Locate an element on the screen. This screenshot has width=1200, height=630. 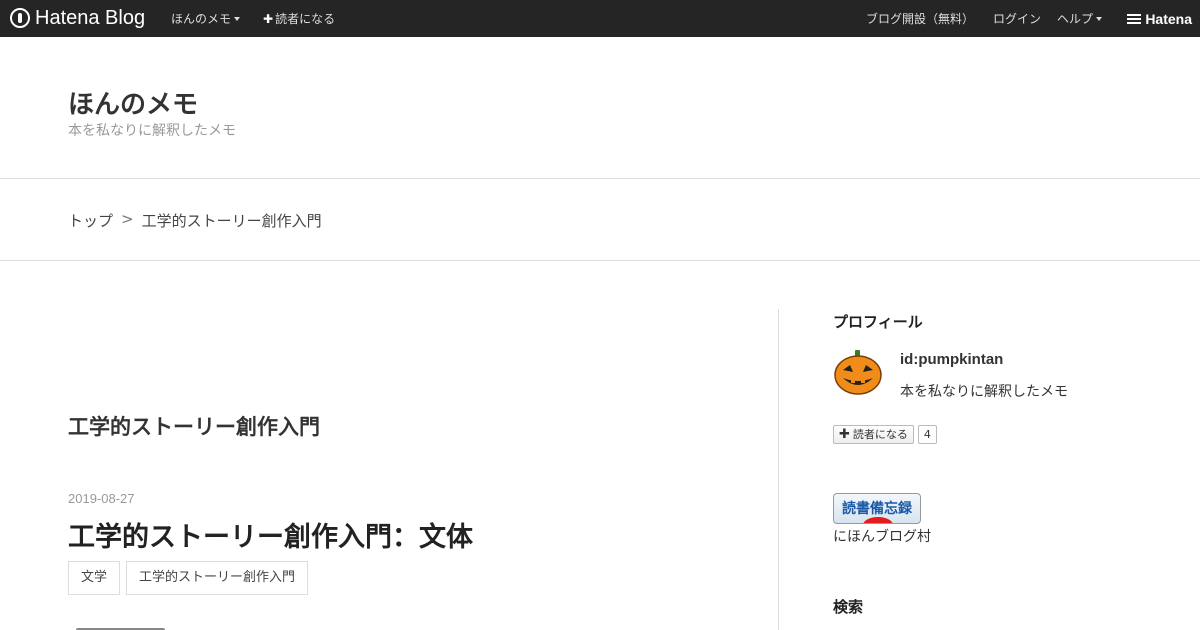
open-blog-label: ブログ開設（無料） is located at coordinates (920, 19).